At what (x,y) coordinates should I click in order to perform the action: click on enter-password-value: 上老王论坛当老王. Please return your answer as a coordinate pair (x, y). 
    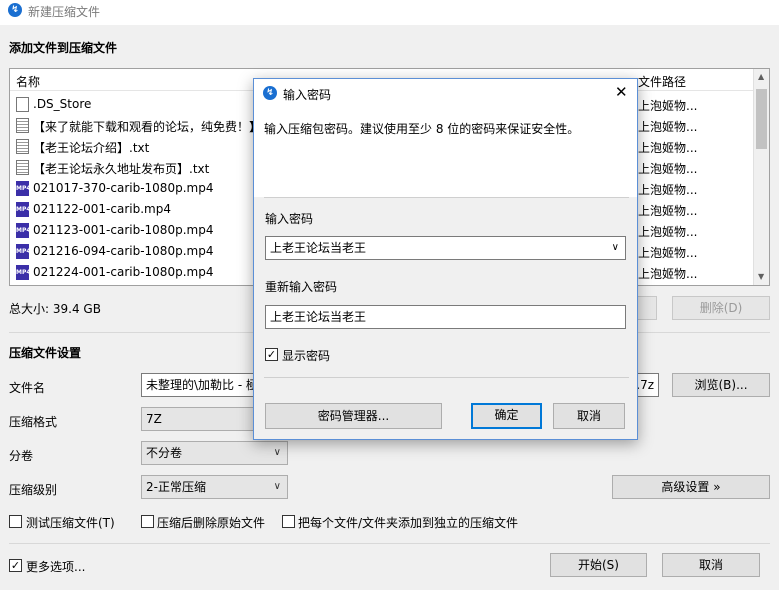
    Looking at the image, I should click on (318, 248).